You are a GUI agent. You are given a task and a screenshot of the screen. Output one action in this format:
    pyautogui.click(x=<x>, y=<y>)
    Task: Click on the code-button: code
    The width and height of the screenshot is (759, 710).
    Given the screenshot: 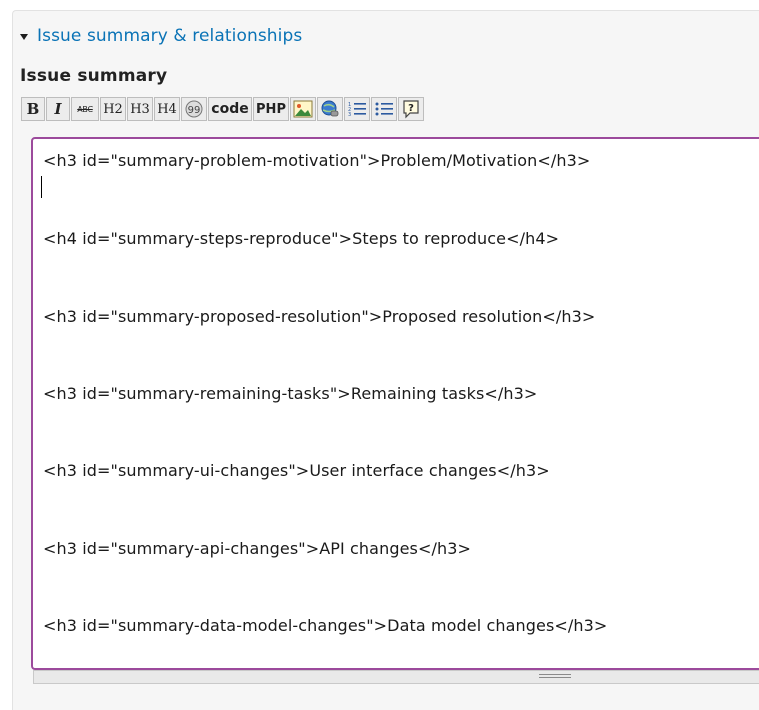 What is the action you would take?
    pyautogui.click(x=230, y=109)
    